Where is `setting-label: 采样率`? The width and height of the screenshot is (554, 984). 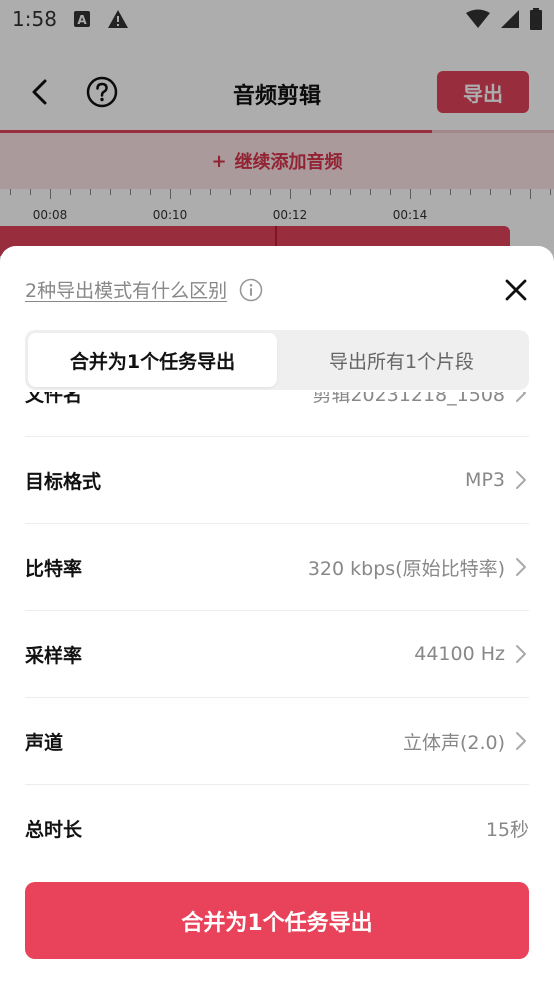
setting-label: 采样率 is located at coordinates (54, 655).